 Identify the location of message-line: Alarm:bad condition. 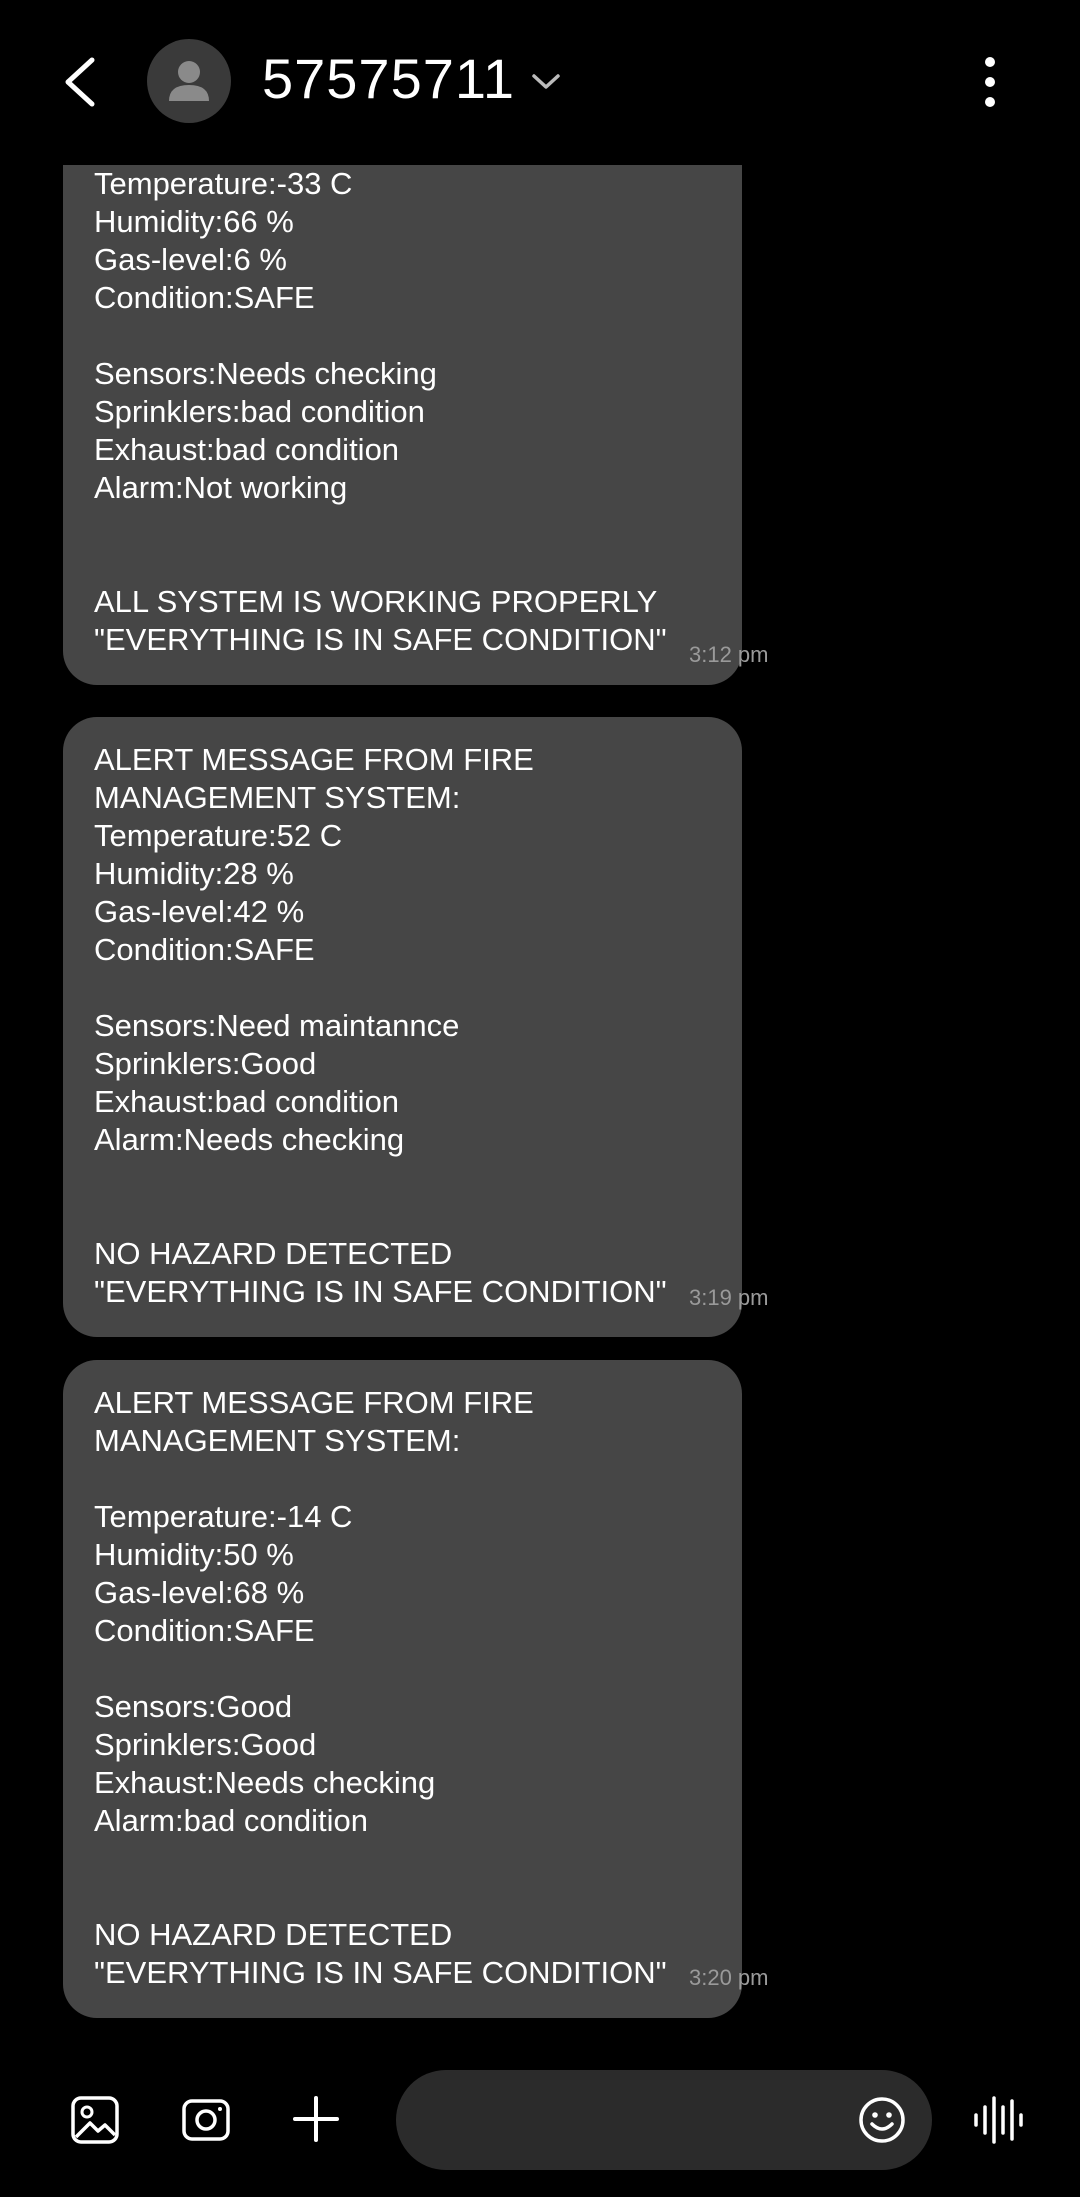
(231, 1820).